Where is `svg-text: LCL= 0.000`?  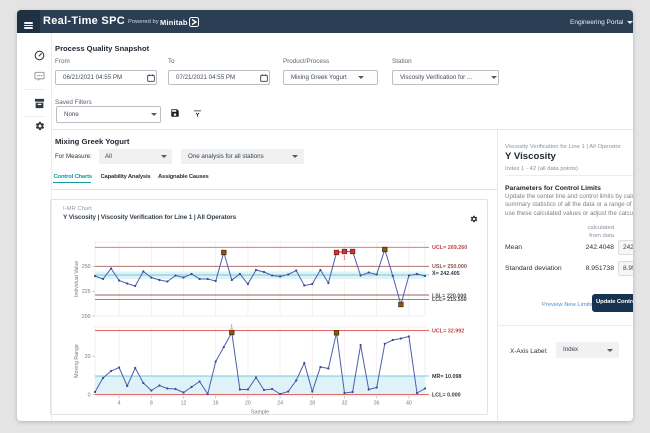
svg-text: LCL= 0.000 is located at coordinates (446, 396).